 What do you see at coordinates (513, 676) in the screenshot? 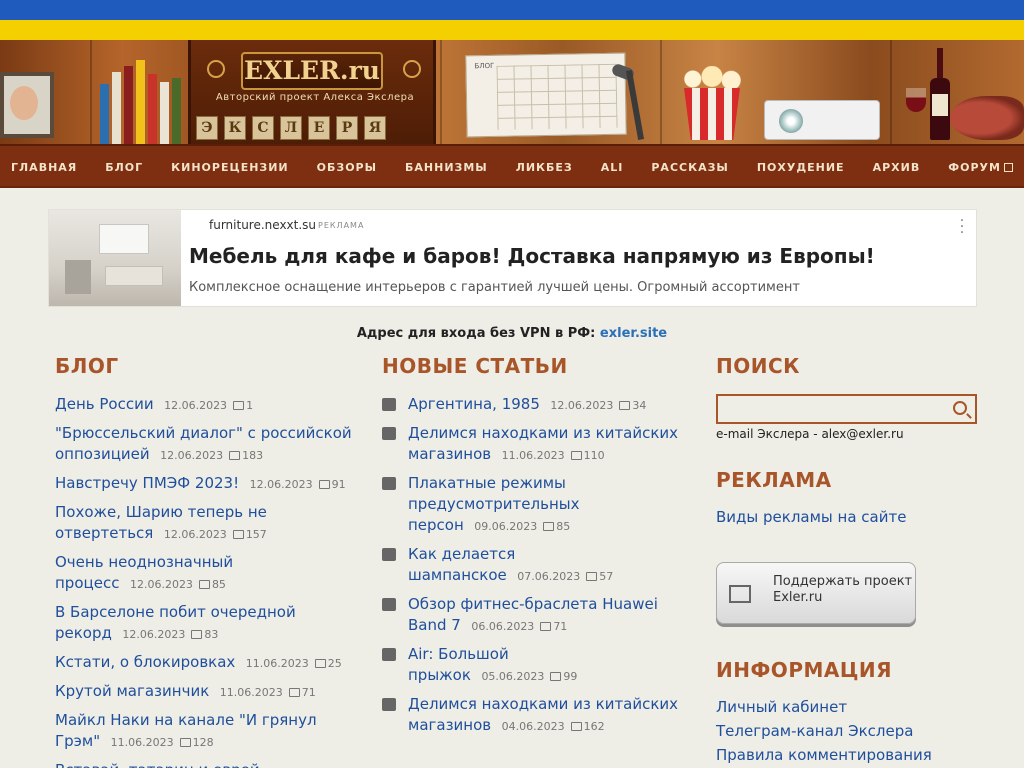
I see `item-date: 05.06.2023` at bounding box center [513, 676].